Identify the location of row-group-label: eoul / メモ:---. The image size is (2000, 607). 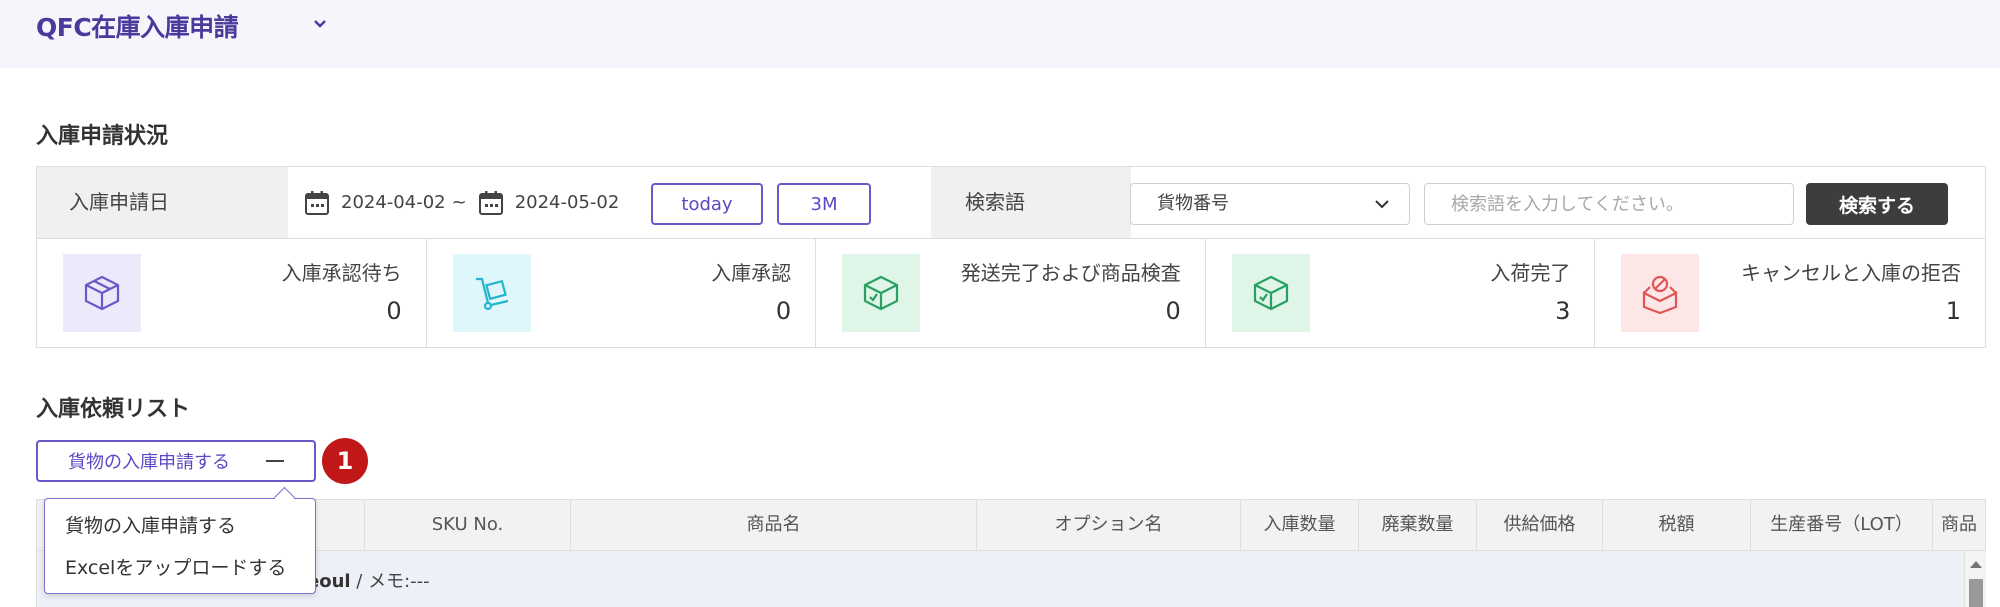
(368, 580).